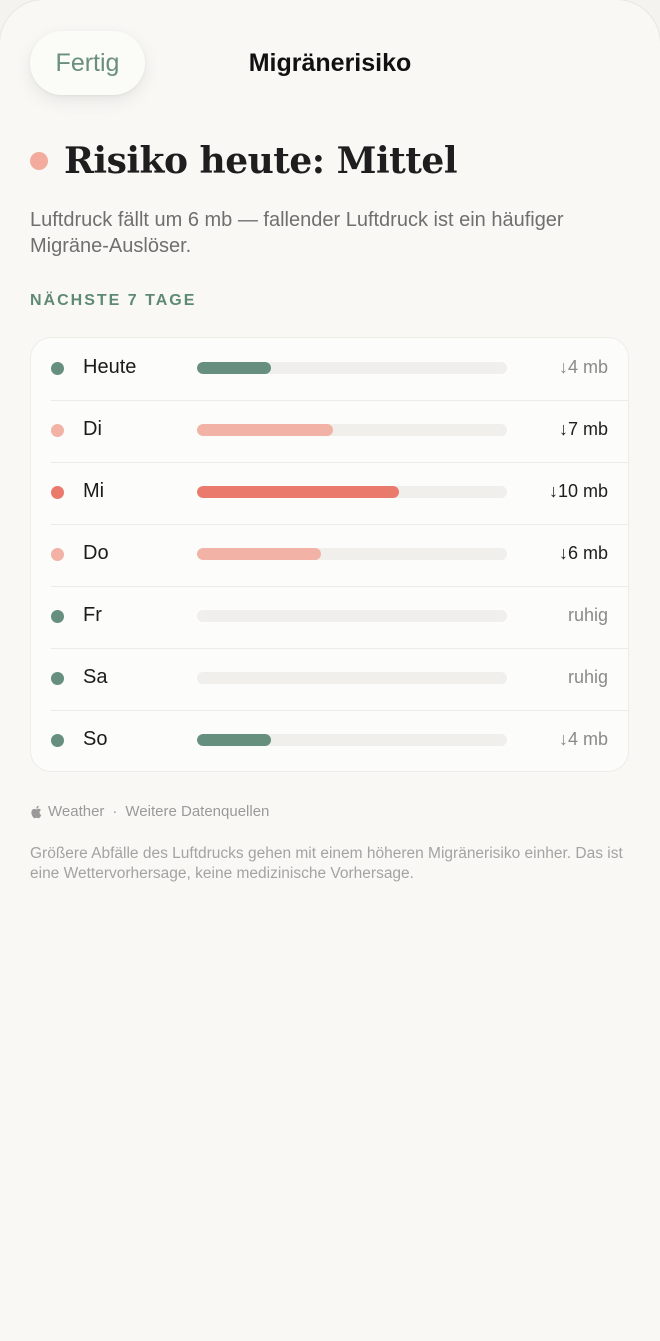 This screenshot has width=660, height=1341. What do you see at coordinates (583, 429) in the screenshot?
I see `pressure-change-value: ↓7 mb` at bounding box center [583, 429].